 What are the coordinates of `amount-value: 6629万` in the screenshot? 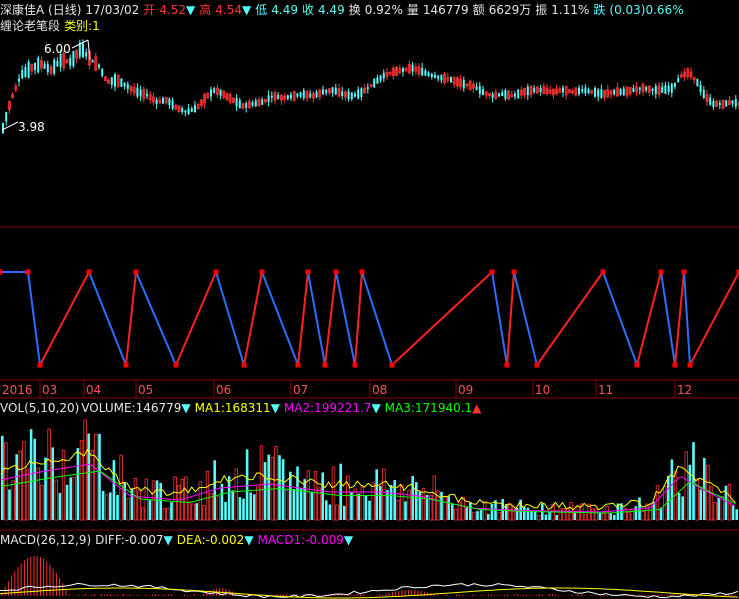 It's located at (510, 10).